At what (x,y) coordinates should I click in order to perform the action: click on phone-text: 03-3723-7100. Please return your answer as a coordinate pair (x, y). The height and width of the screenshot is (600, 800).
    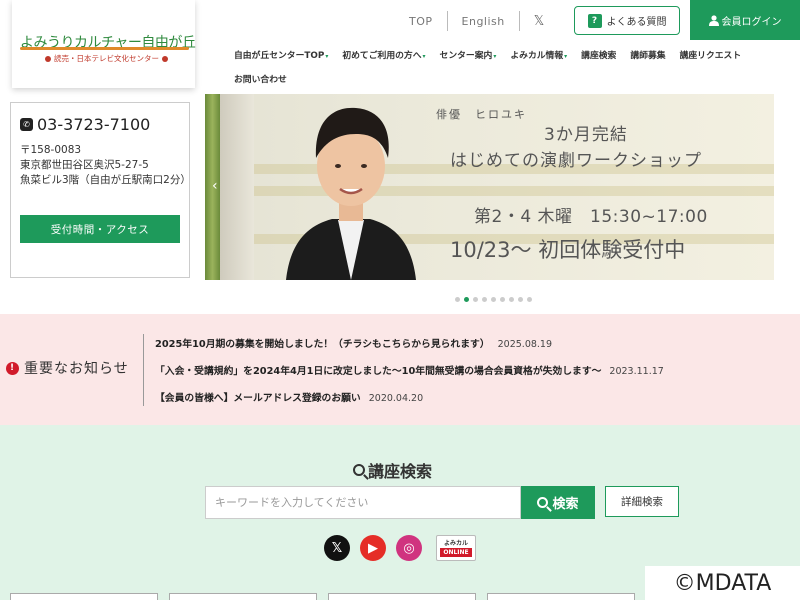
    Looking at the image, I should click on (94, 124).